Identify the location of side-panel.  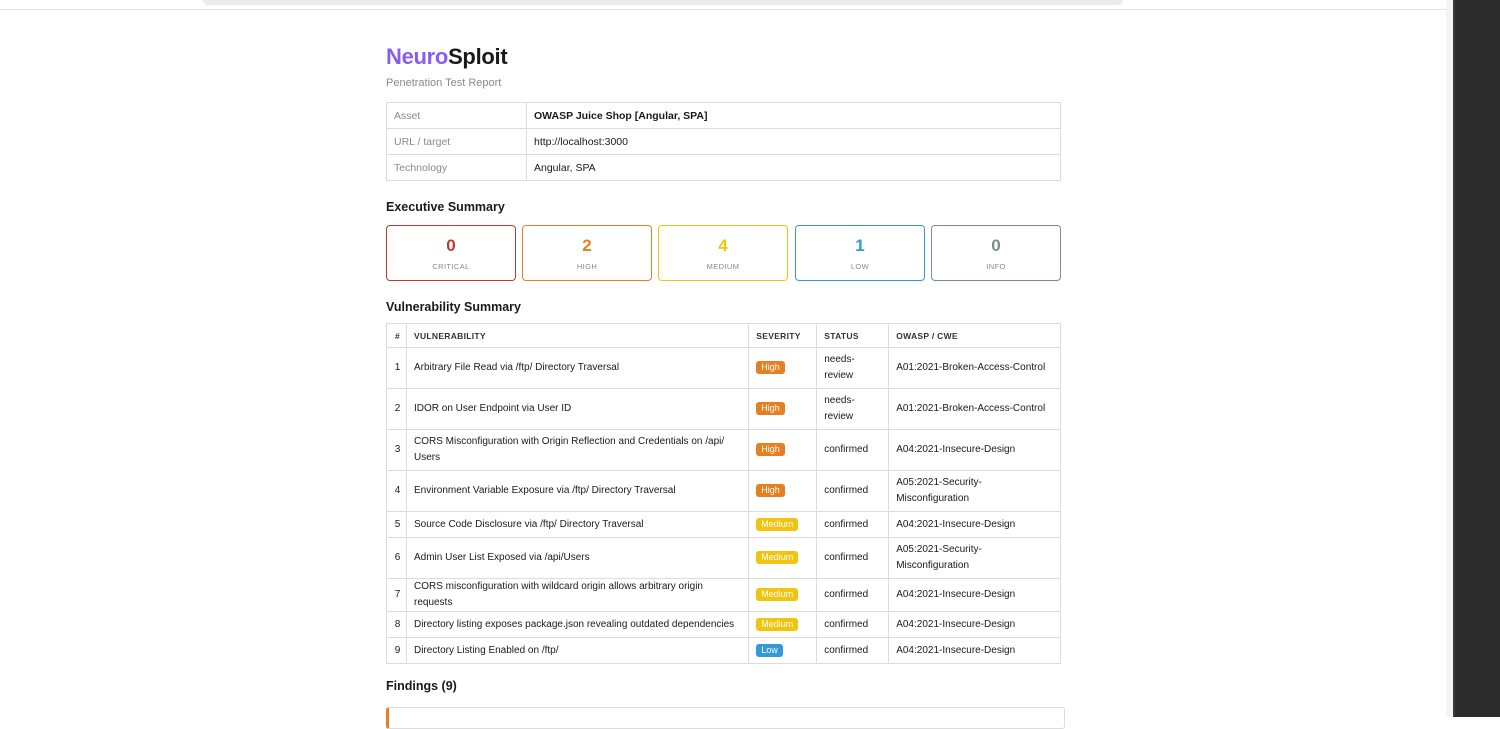
(1476, 358).